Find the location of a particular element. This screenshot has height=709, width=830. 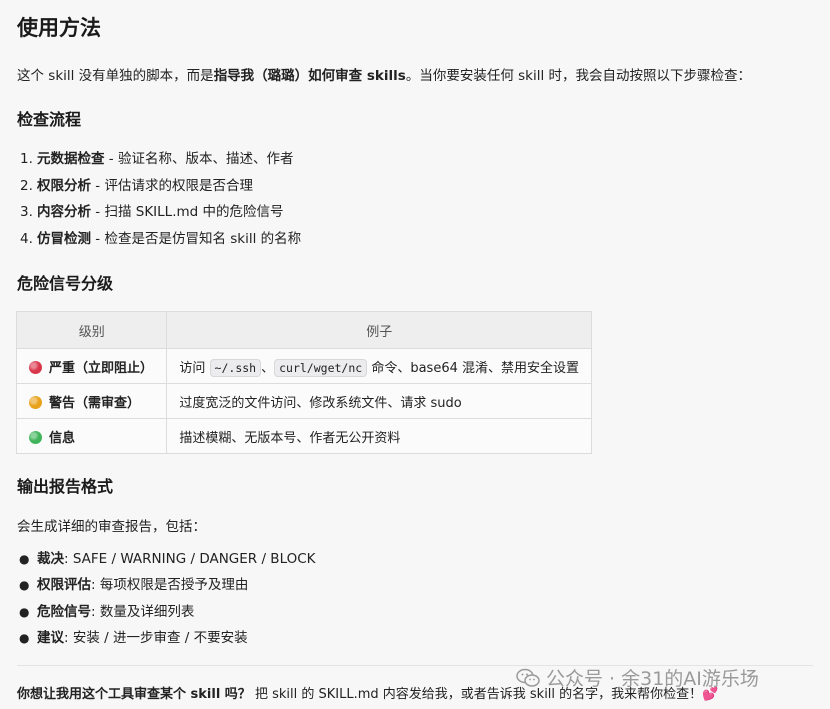

table-row: 信息 描述模糊、无版本号、作者无公开资料 is located at coordinates (303, 436).